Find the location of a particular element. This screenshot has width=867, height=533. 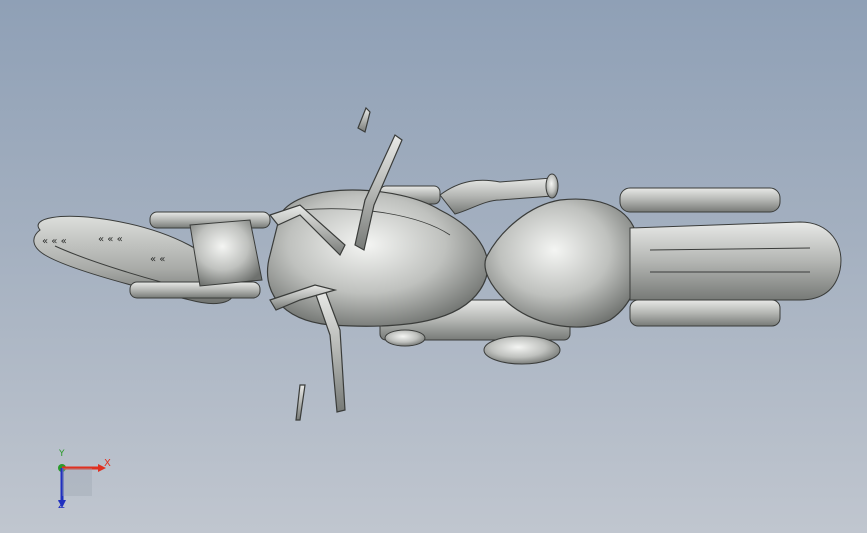

axis-triad: X Y Z is located at coordinates (83, 482).